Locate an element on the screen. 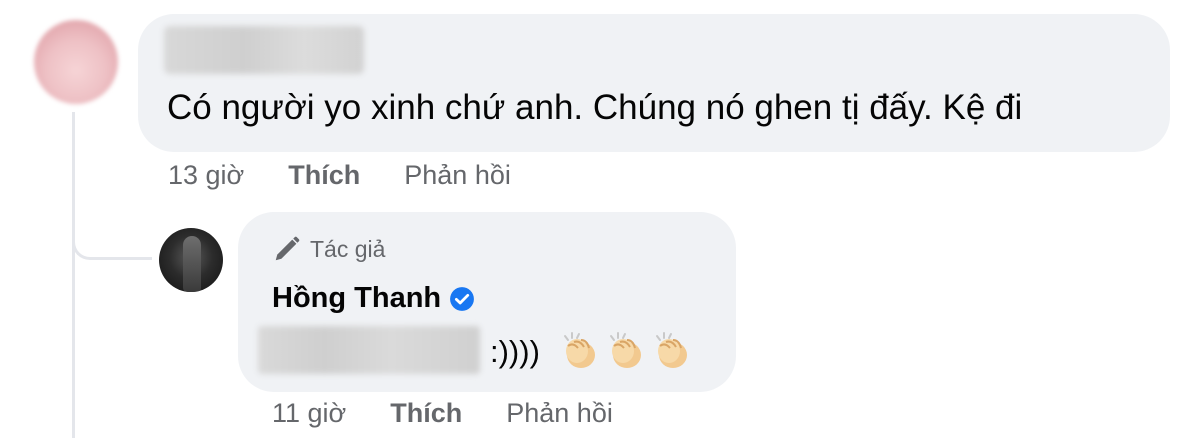 The image size is (1200, 438). commenter-avatar is located at coordinates (76, 62).